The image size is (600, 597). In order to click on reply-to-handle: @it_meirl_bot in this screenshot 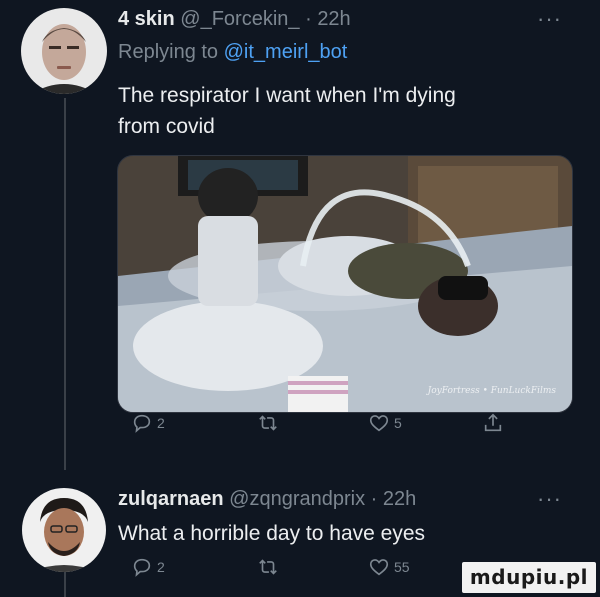, I will do `click(286, 52)`.